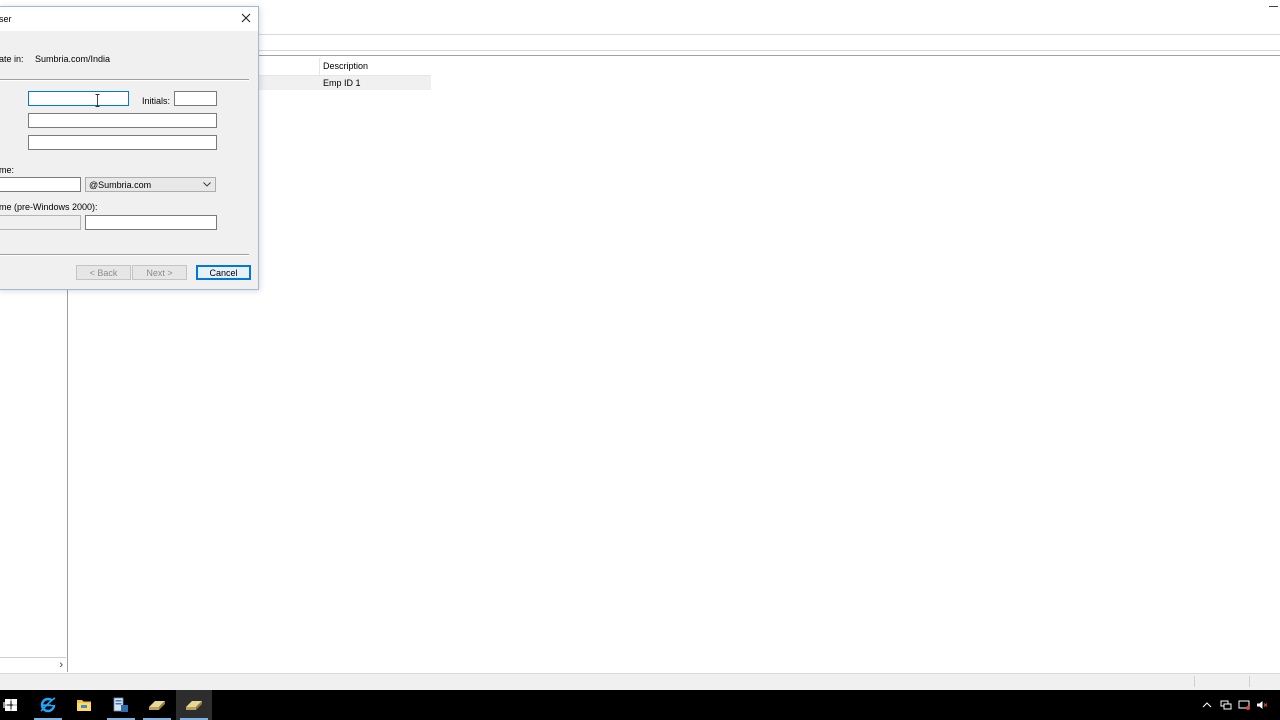 This screenshot has height=720, width=1280. I want to click on upn-suffix-selected: @Sumbria.com, so click(120, 185).